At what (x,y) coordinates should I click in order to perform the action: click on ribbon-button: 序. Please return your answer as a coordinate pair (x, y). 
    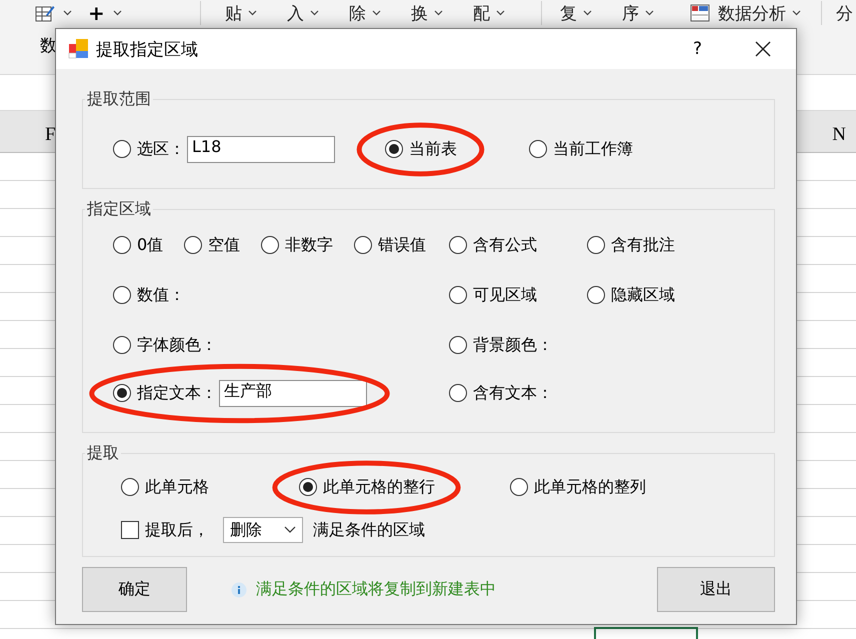
    Looking at the image, I should click on (630, 13).